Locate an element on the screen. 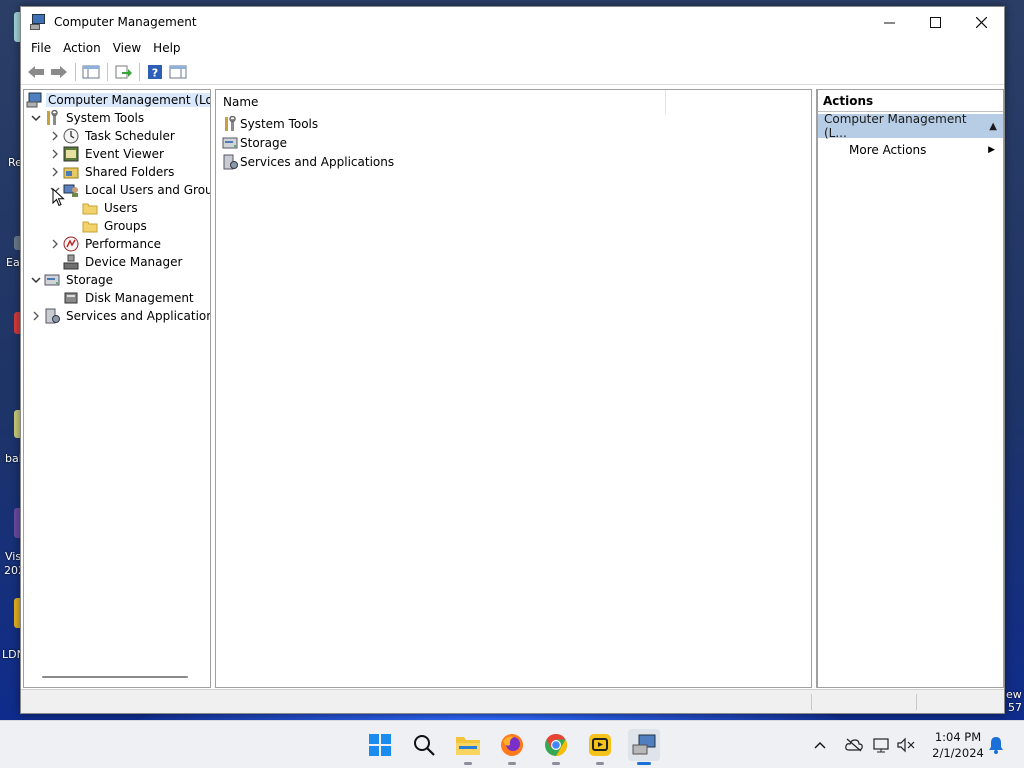 The height and width of the screenshot is (768, 1024). help-button: ? is located at coordinates (155, 72).